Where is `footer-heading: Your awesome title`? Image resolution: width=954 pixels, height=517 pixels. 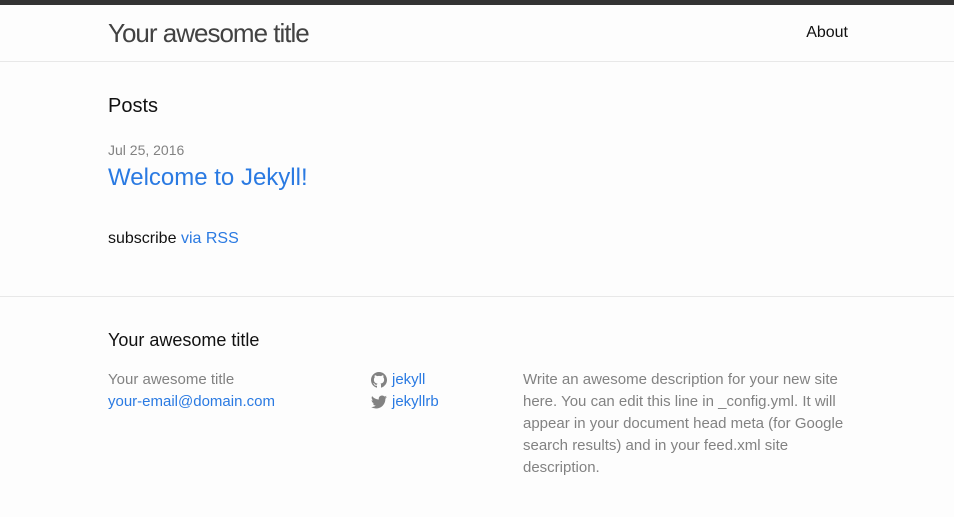 footer-heading: Your awesome title is located at coordinates (184, 340).